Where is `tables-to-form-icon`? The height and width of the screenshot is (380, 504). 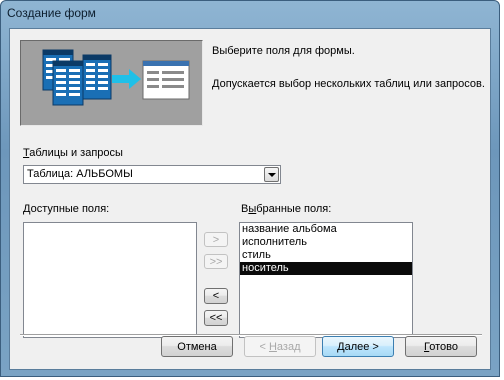 tables-to-form-icon is located at coordinates (116, 77).